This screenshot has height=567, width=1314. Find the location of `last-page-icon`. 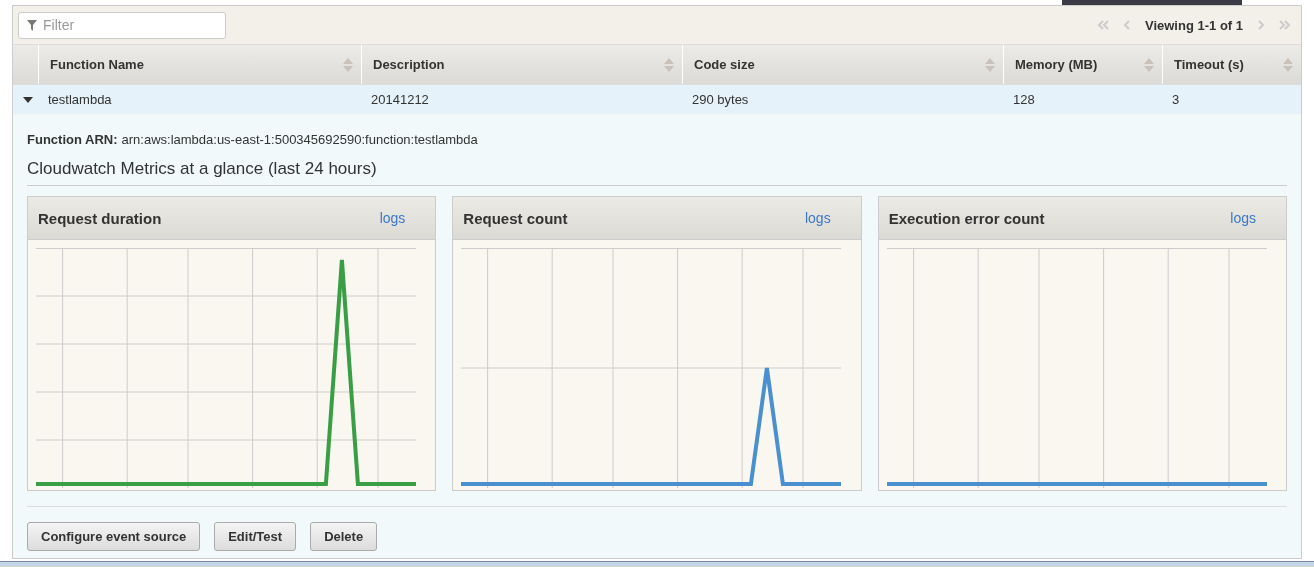

last-page-icon is located at coordinates (1285, 25).